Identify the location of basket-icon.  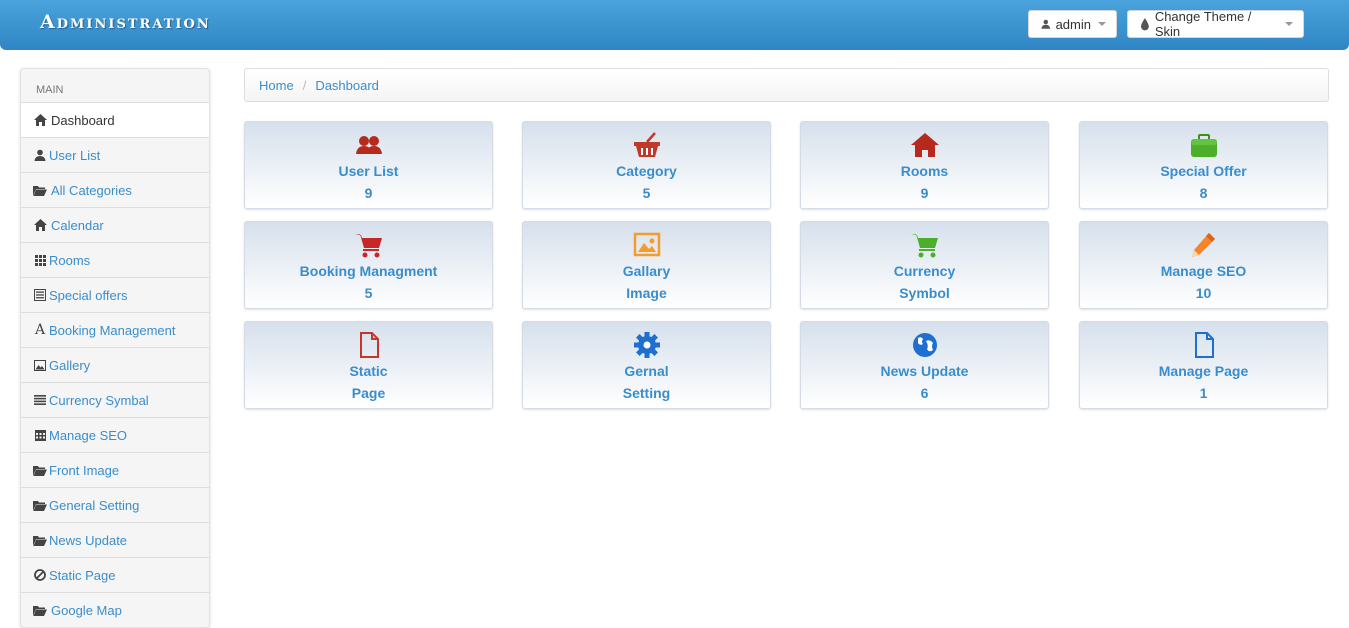
(646, 144).